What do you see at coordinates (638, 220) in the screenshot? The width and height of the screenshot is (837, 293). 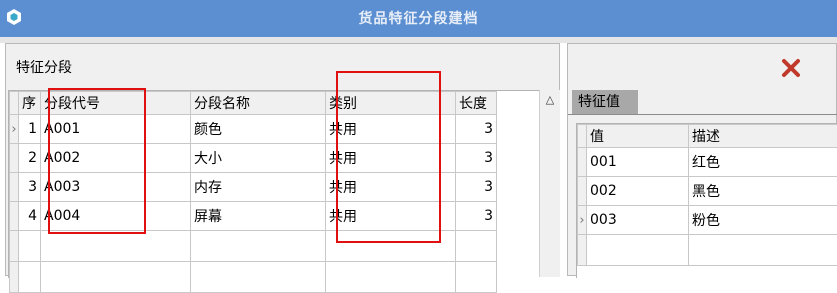 I see `cell-value: 003` at bounding box center [638, 220].